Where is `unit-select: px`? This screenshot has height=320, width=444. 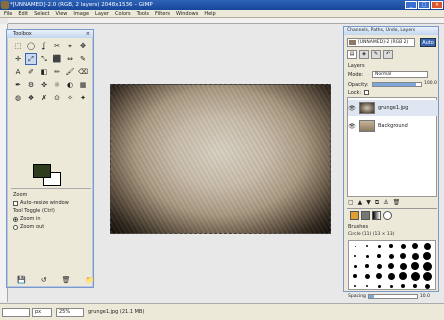 unit-select: px is located at coordinates (42, 312).